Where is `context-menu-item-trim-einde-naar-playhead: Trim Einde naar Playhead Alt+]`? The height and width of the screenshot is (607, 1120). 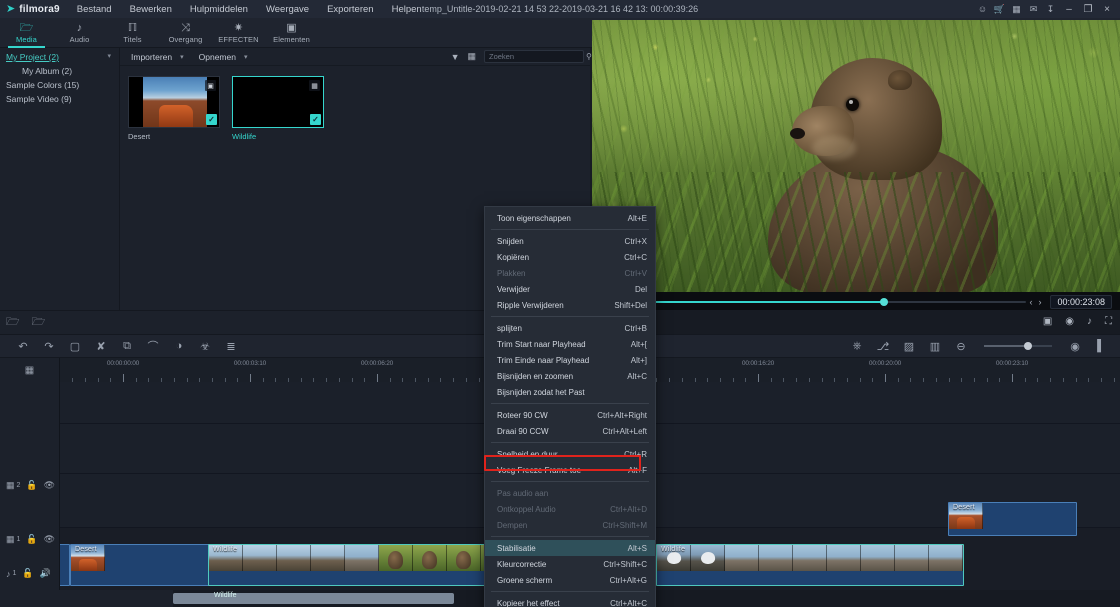
context-menu-item-trim-einde-naar-playhead: Trim Einde naar Playhead Alt+] is located at coordinates (570, 360).